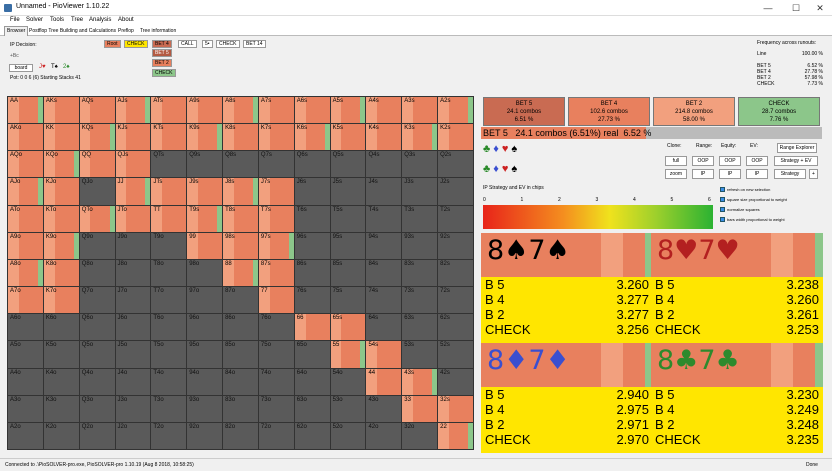 This screenshot has height=471, width=832. Describe the element at coordinates (455, 137) in the screenshot. I see `range-cell: K2s` at that location.